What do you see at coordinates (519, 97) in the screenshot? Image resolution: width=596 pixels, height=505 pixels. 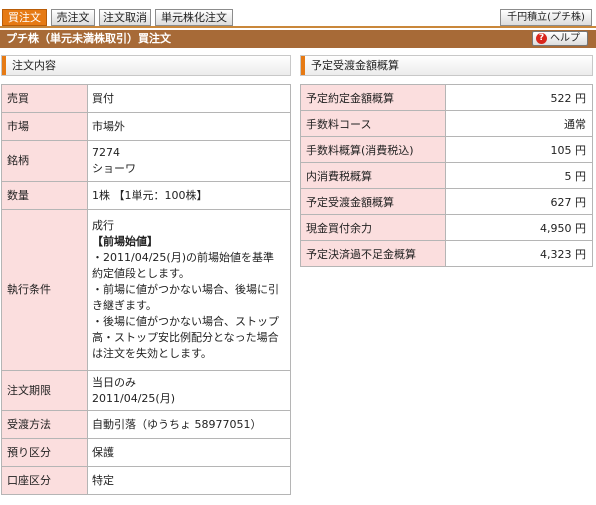 I see `row-value: 522 円` at bounding box center [519, 97].